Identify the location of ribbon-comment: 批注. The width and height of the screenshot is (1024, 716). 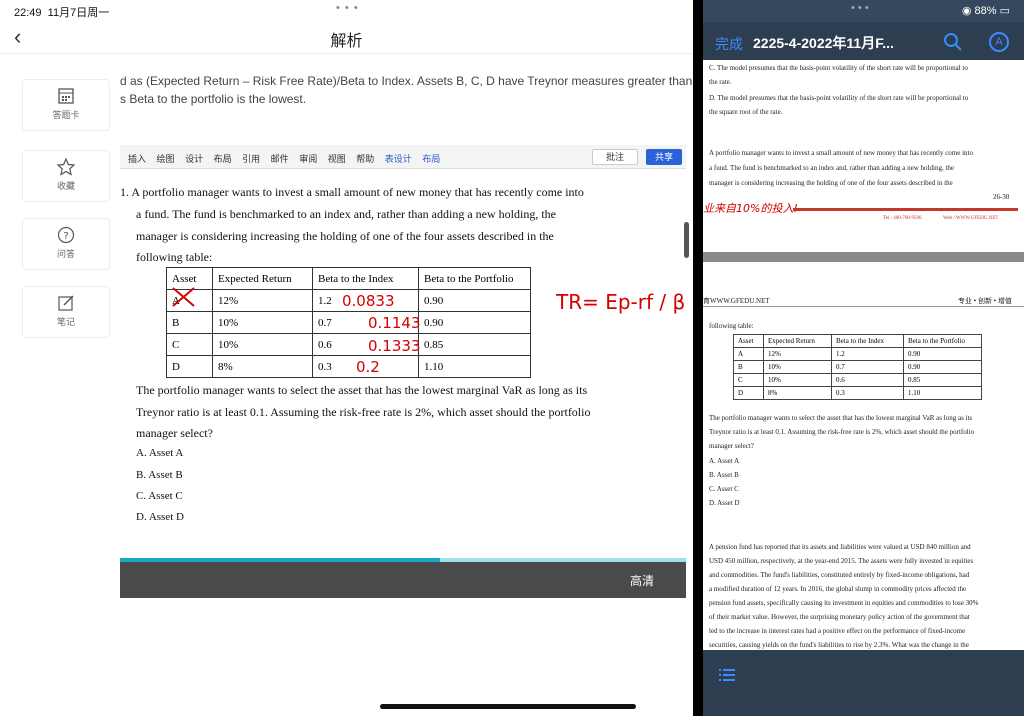
(615, 157).